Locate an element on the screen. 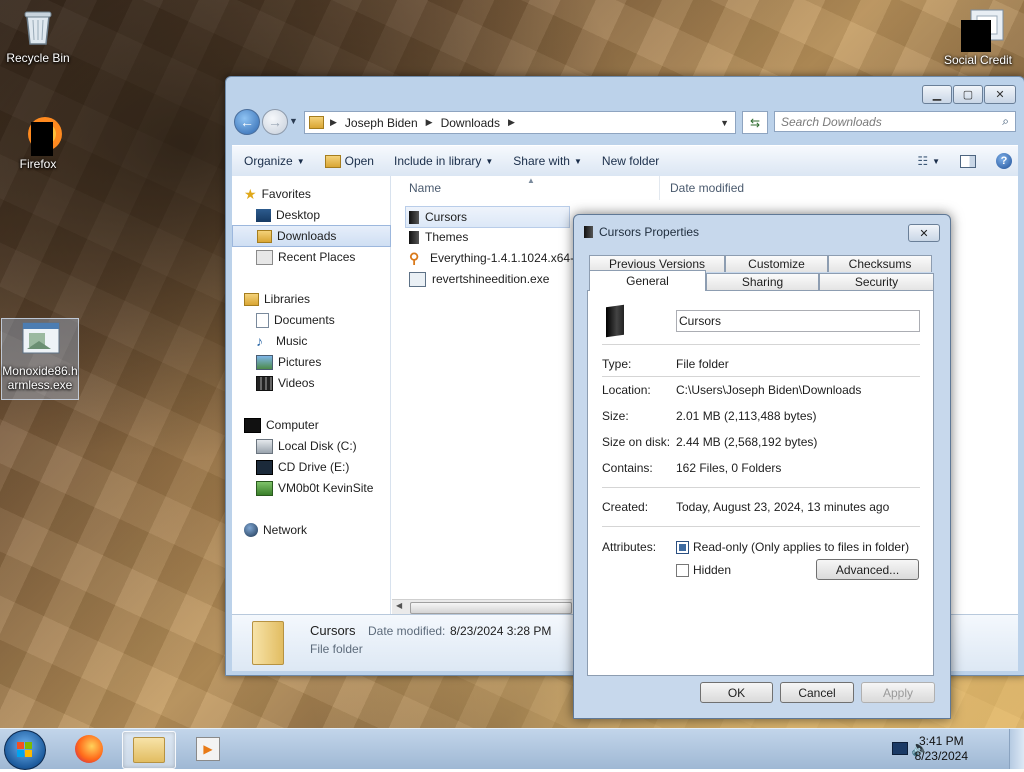 This screenshot has width=1024, height=772. tab-general: General is located at coordinates (647, 280).